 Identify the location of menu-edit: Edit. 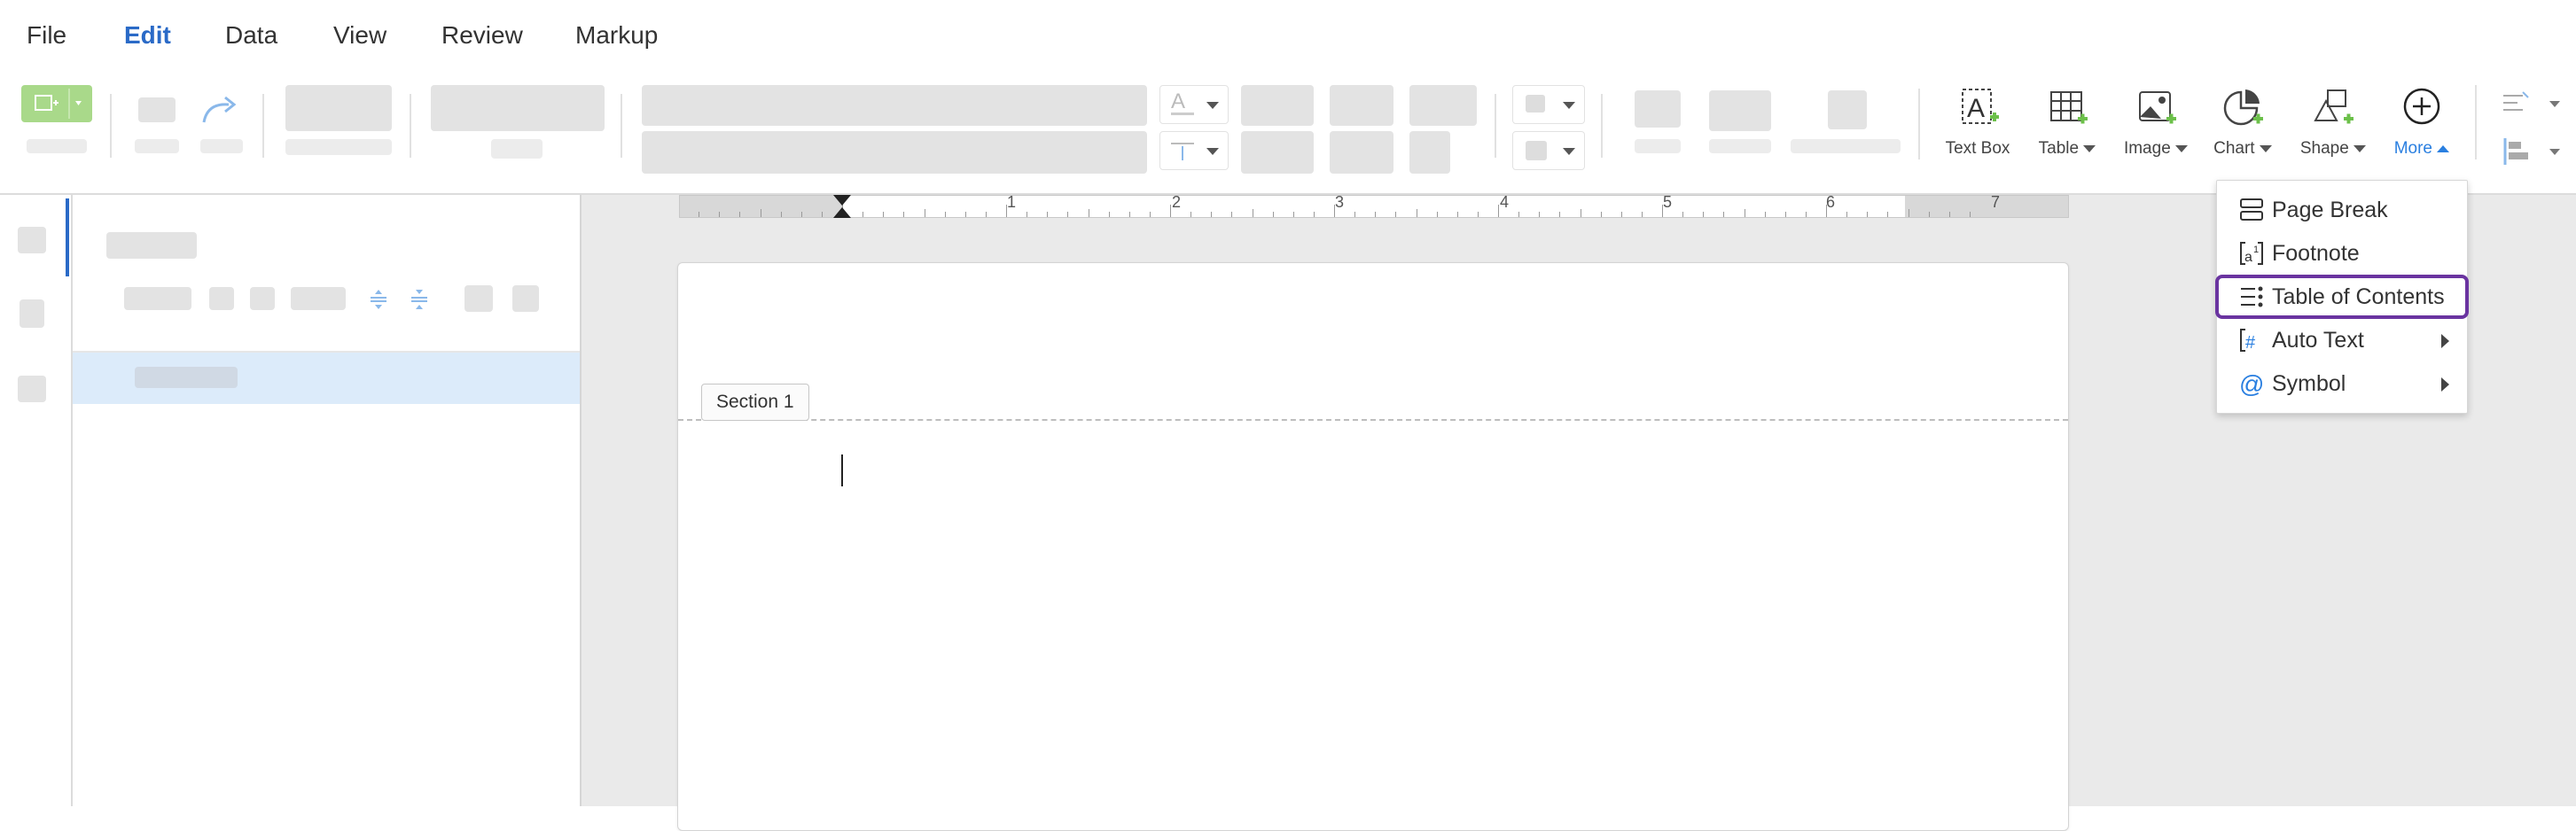
(147, 35).